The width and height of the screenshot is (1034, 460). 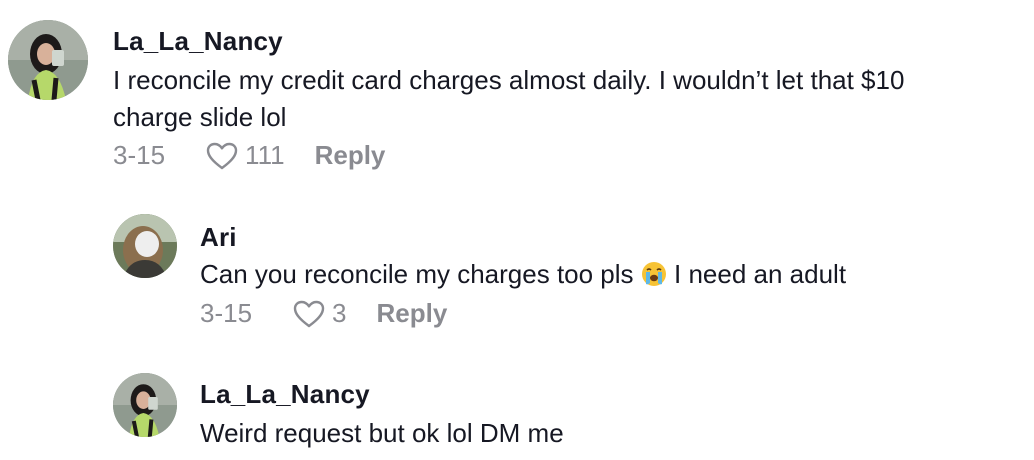 I want to click on comment-text-segment: Can you reconcile my charges too pls, so click(x=420, y=274).